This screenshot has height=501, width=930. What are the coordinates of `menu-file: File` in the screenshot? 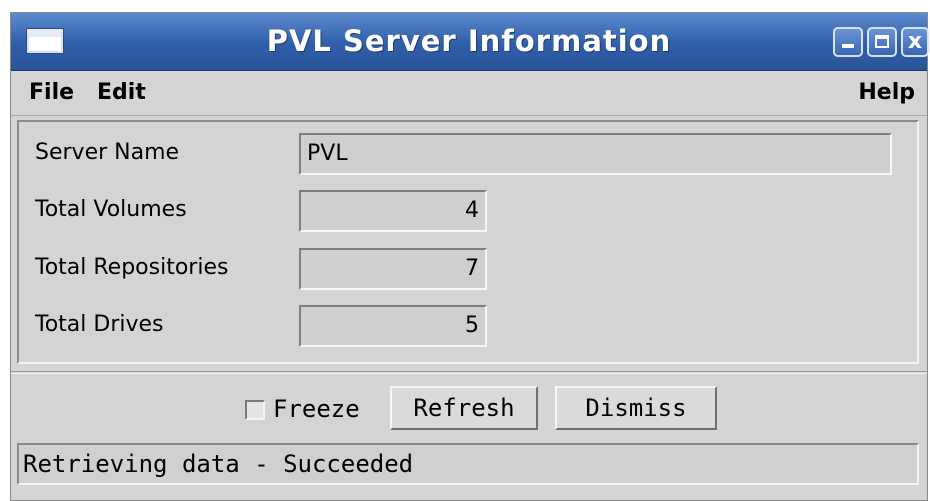 It's located at (51, 92).